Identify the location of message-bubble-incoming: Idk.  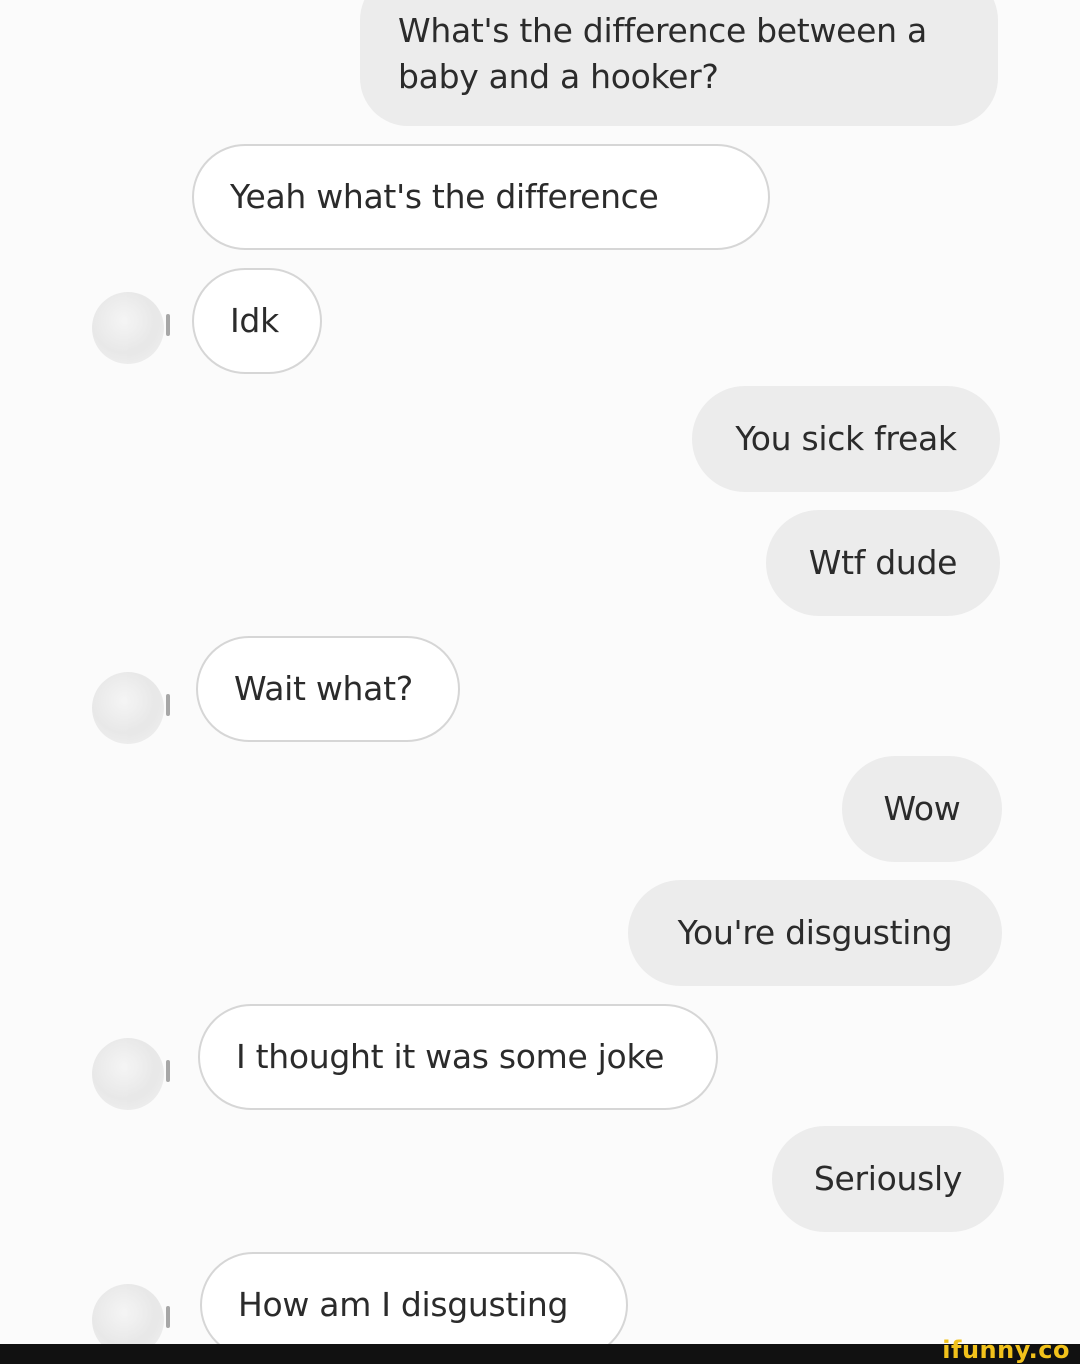
(257, 321).